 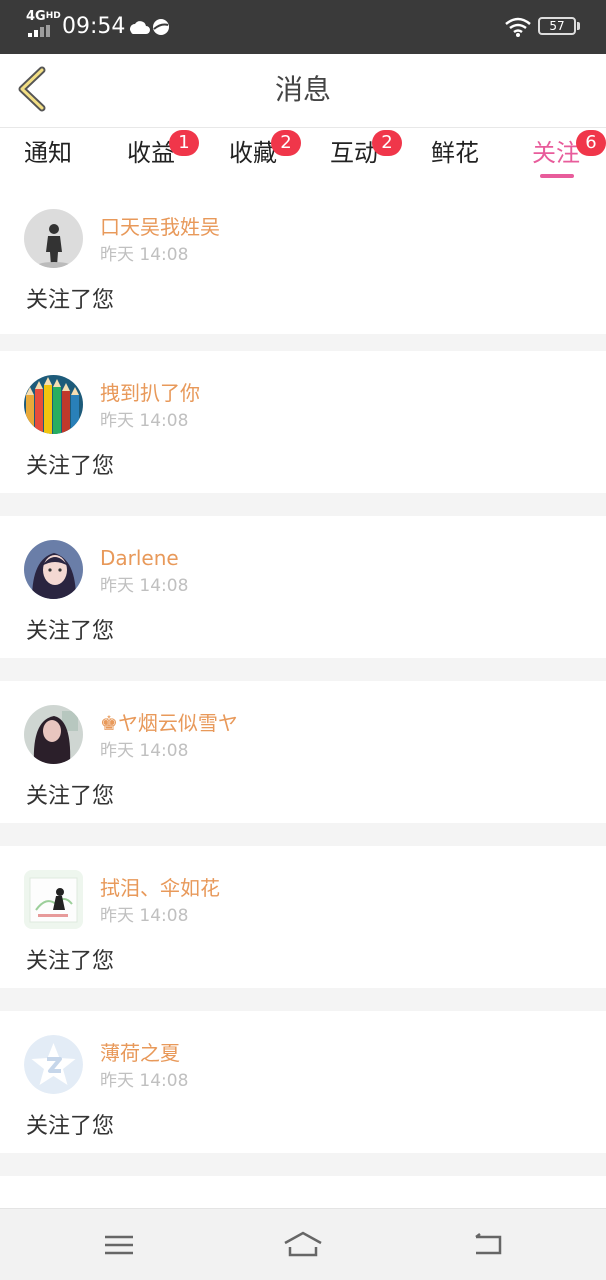 What do you see at coordinates (36, 16) in the screenshot?
I see `network-type: 4G` at bounding box center [36, 16].